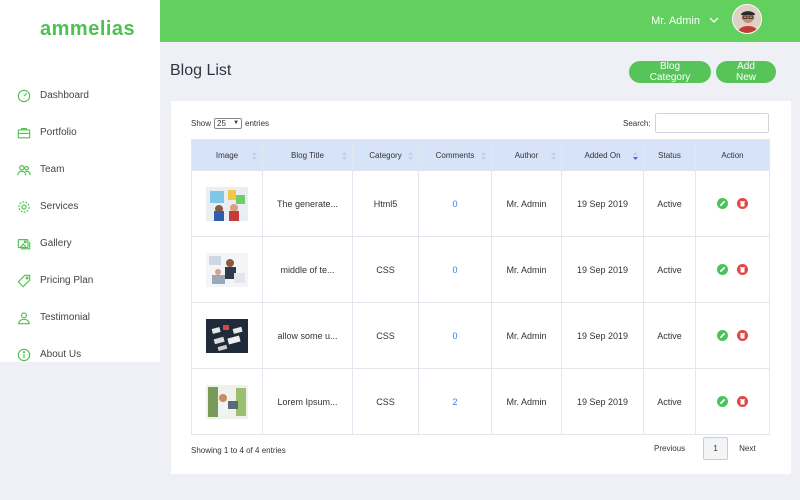 This screenshot has width=800, height=500. What do you see at coordinates (24, 243) in the screenshot?
I see `gallery-icon` at bounding box center [24, 243].